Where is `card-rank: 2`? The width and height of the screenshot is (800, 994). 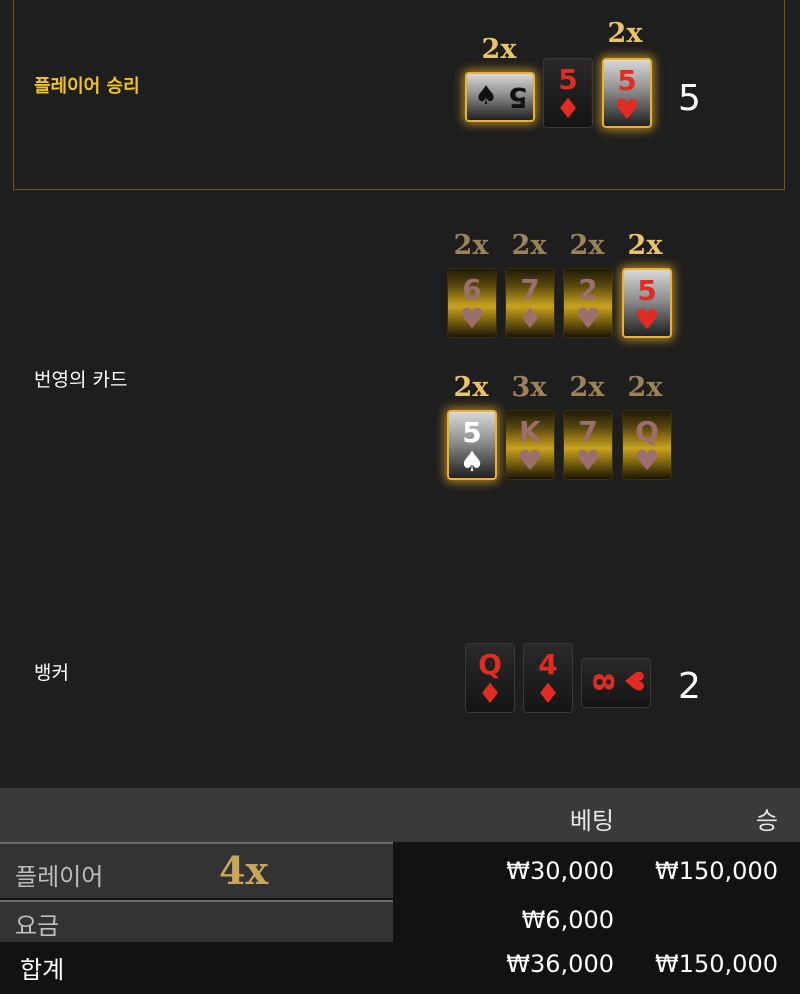
card-rank: 2 is located at coordinates (588, 289).